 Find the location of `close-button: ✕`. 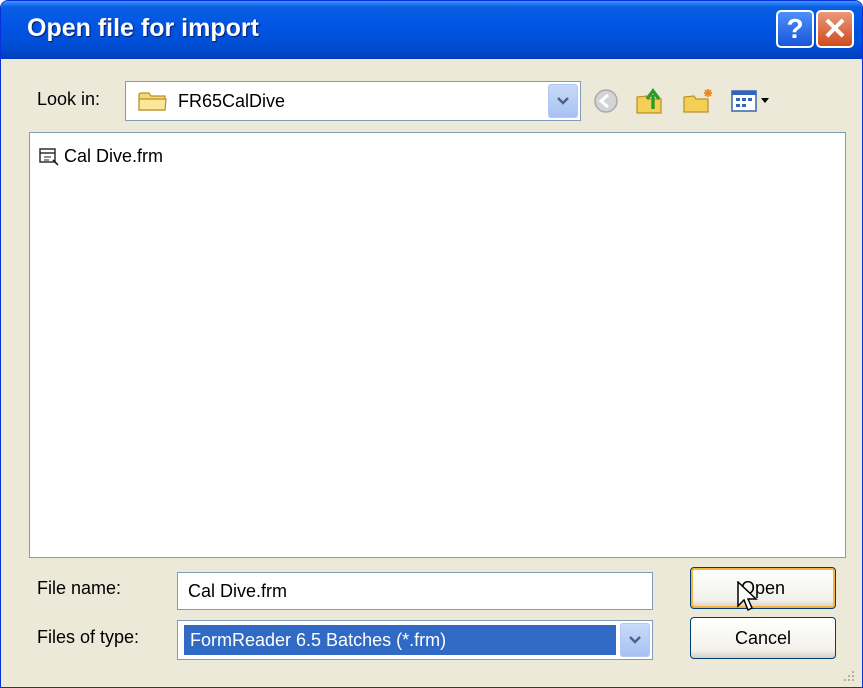

close-button: ✕ is located at coordinates (835, 29).